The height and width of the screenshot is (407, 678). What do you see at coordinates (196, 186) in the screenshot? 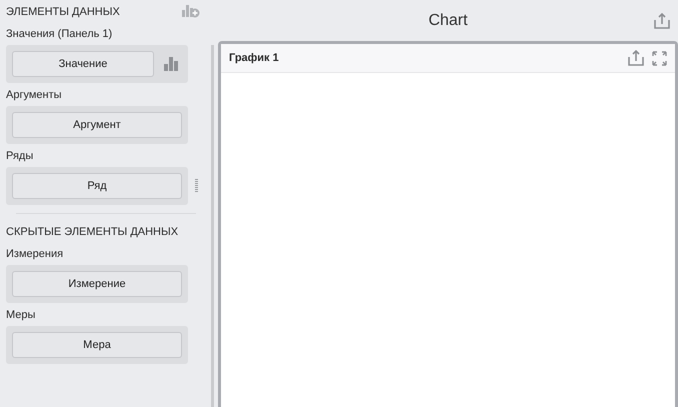
I see `drag-handle-icon` at bounding box center [196, 186].